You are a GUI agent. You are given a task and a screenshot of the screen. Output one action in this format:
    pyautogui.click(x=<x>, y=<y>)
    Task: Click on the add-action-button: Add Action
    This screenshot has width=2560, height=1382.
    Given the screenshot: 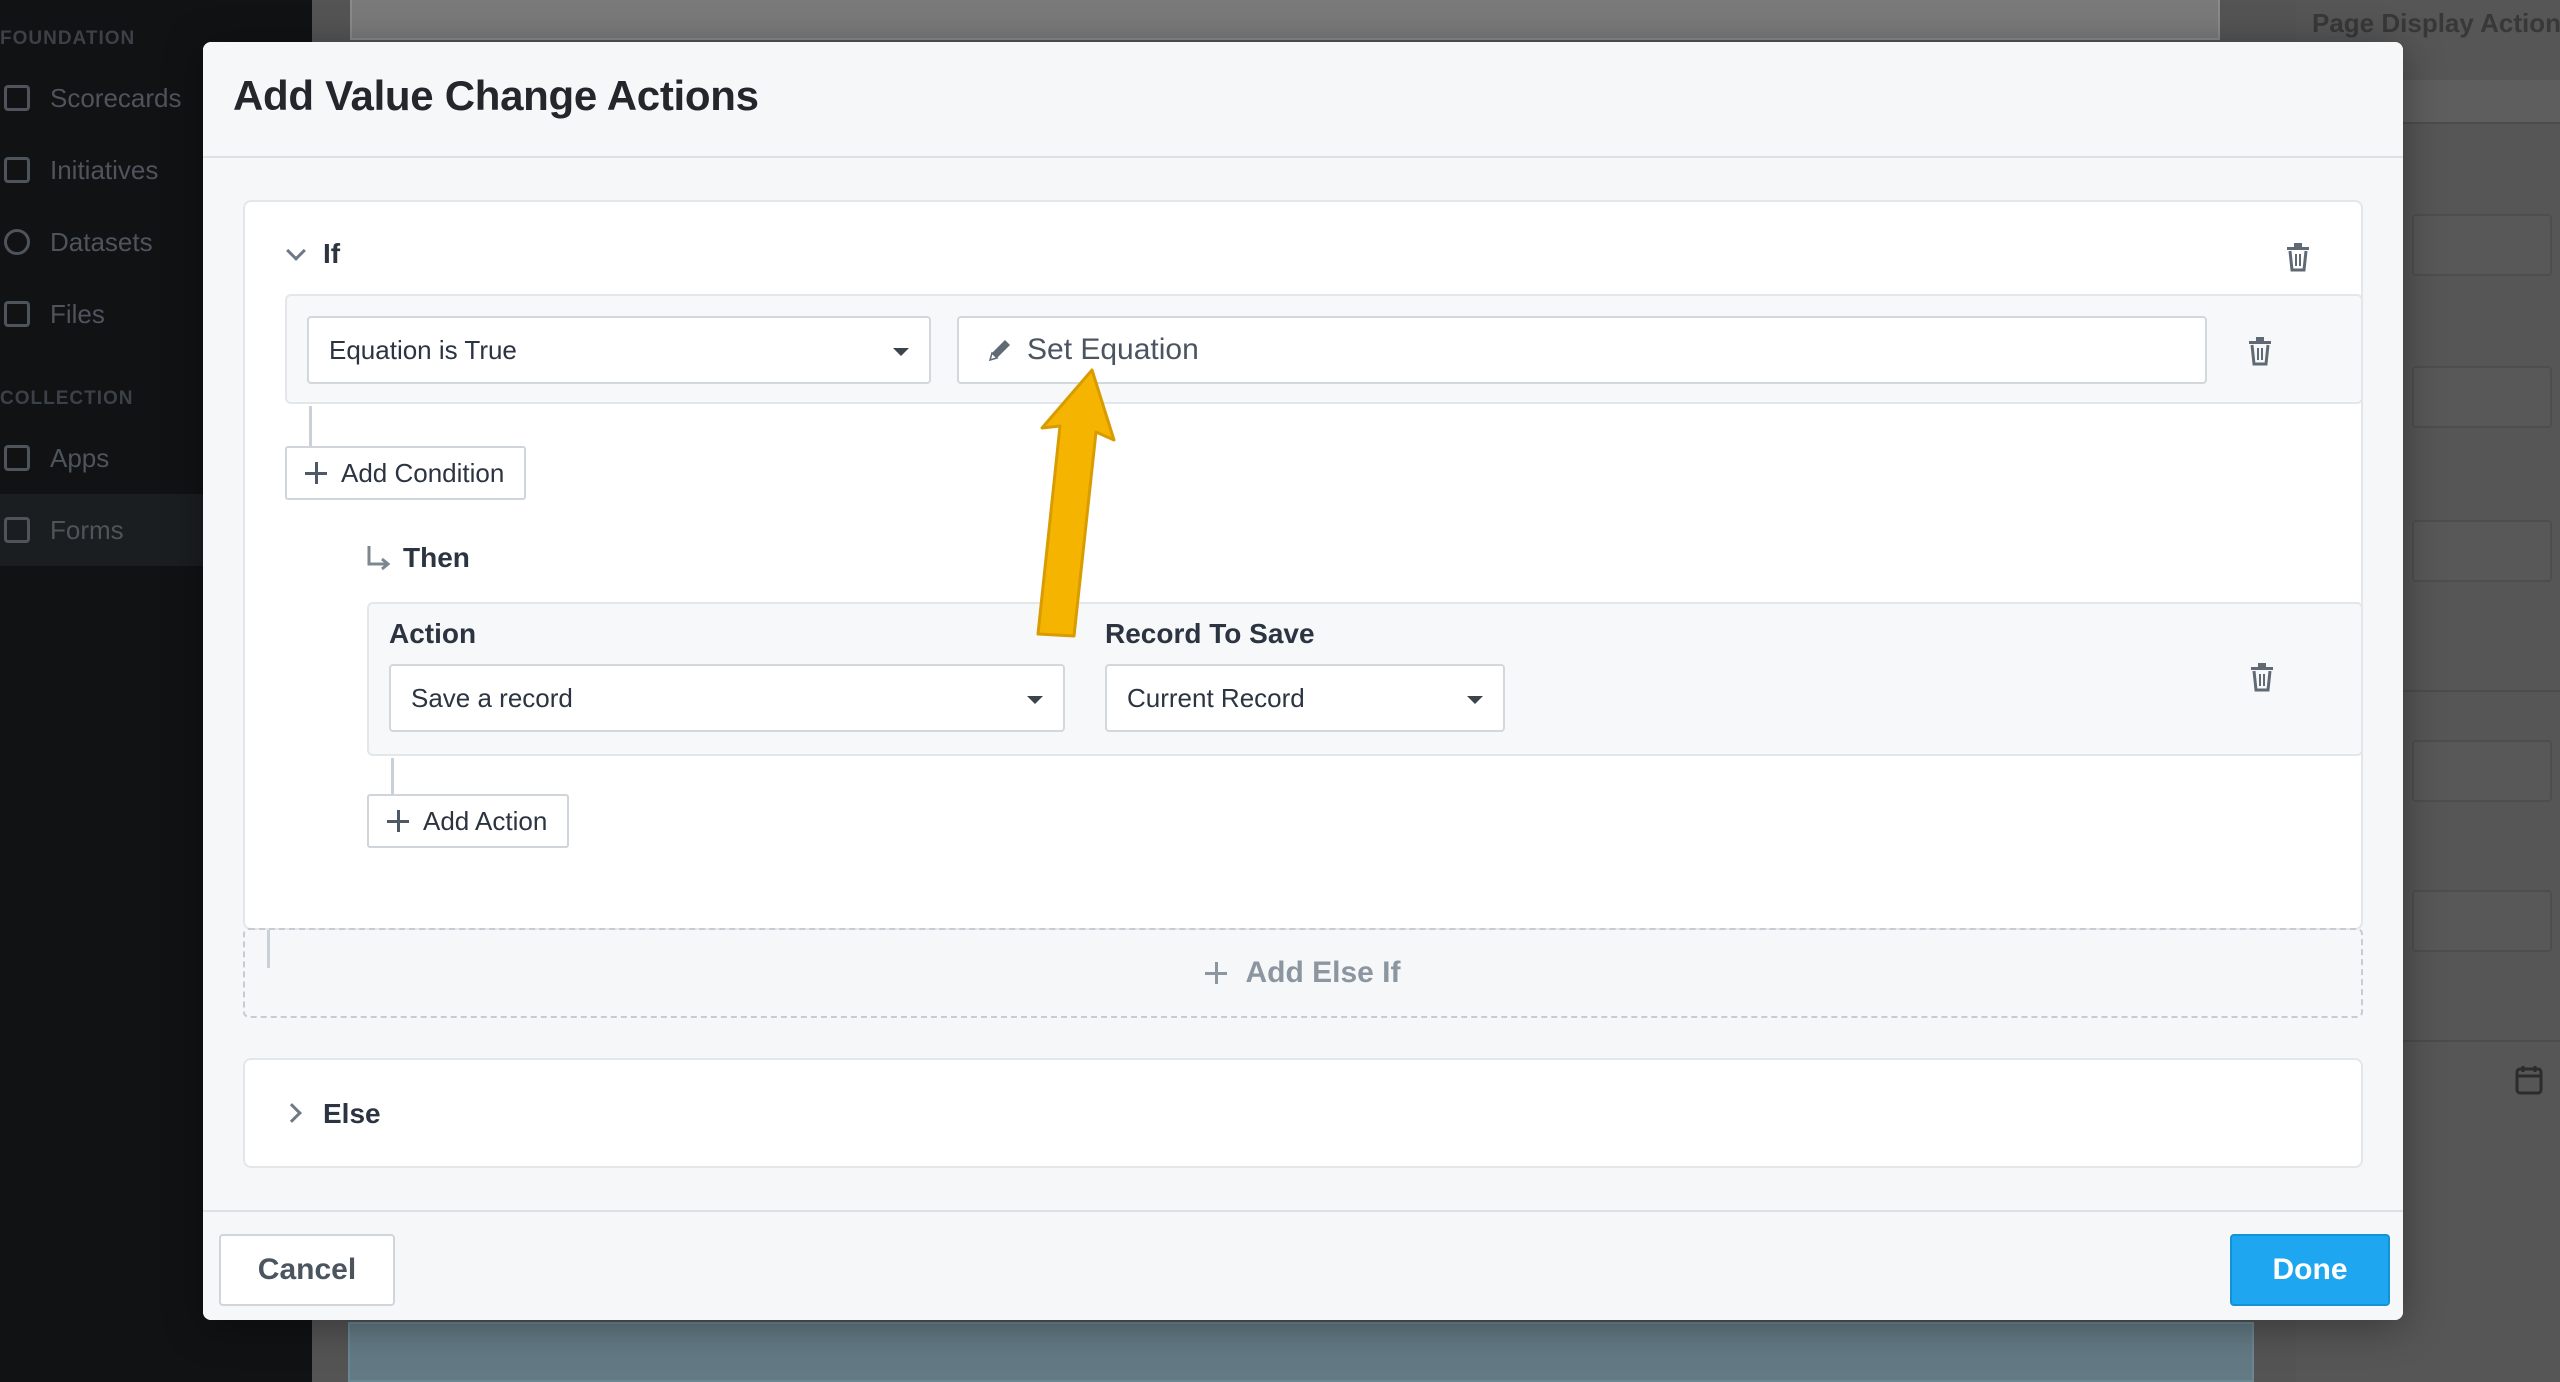 What is the action you would take?
    pyautogui.click(x=468, y=821)
    